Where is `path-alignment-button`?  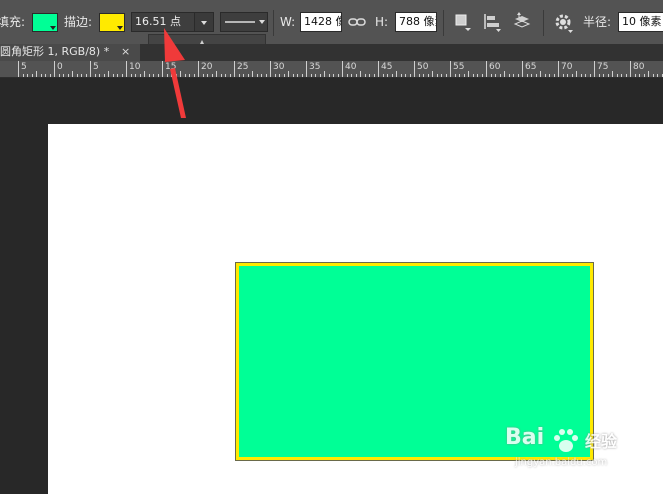 path-alignment-button is located at coordinates (492, 22).